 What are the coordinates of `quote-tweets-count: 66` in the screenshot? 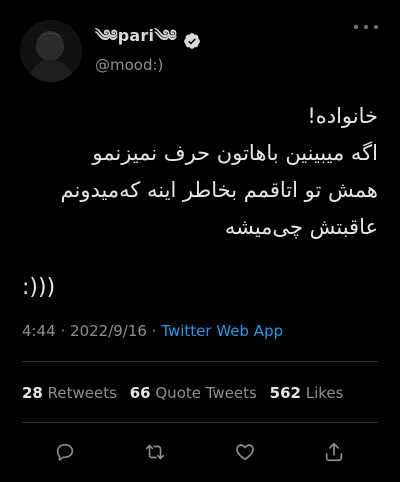 It's located at (140, 393).